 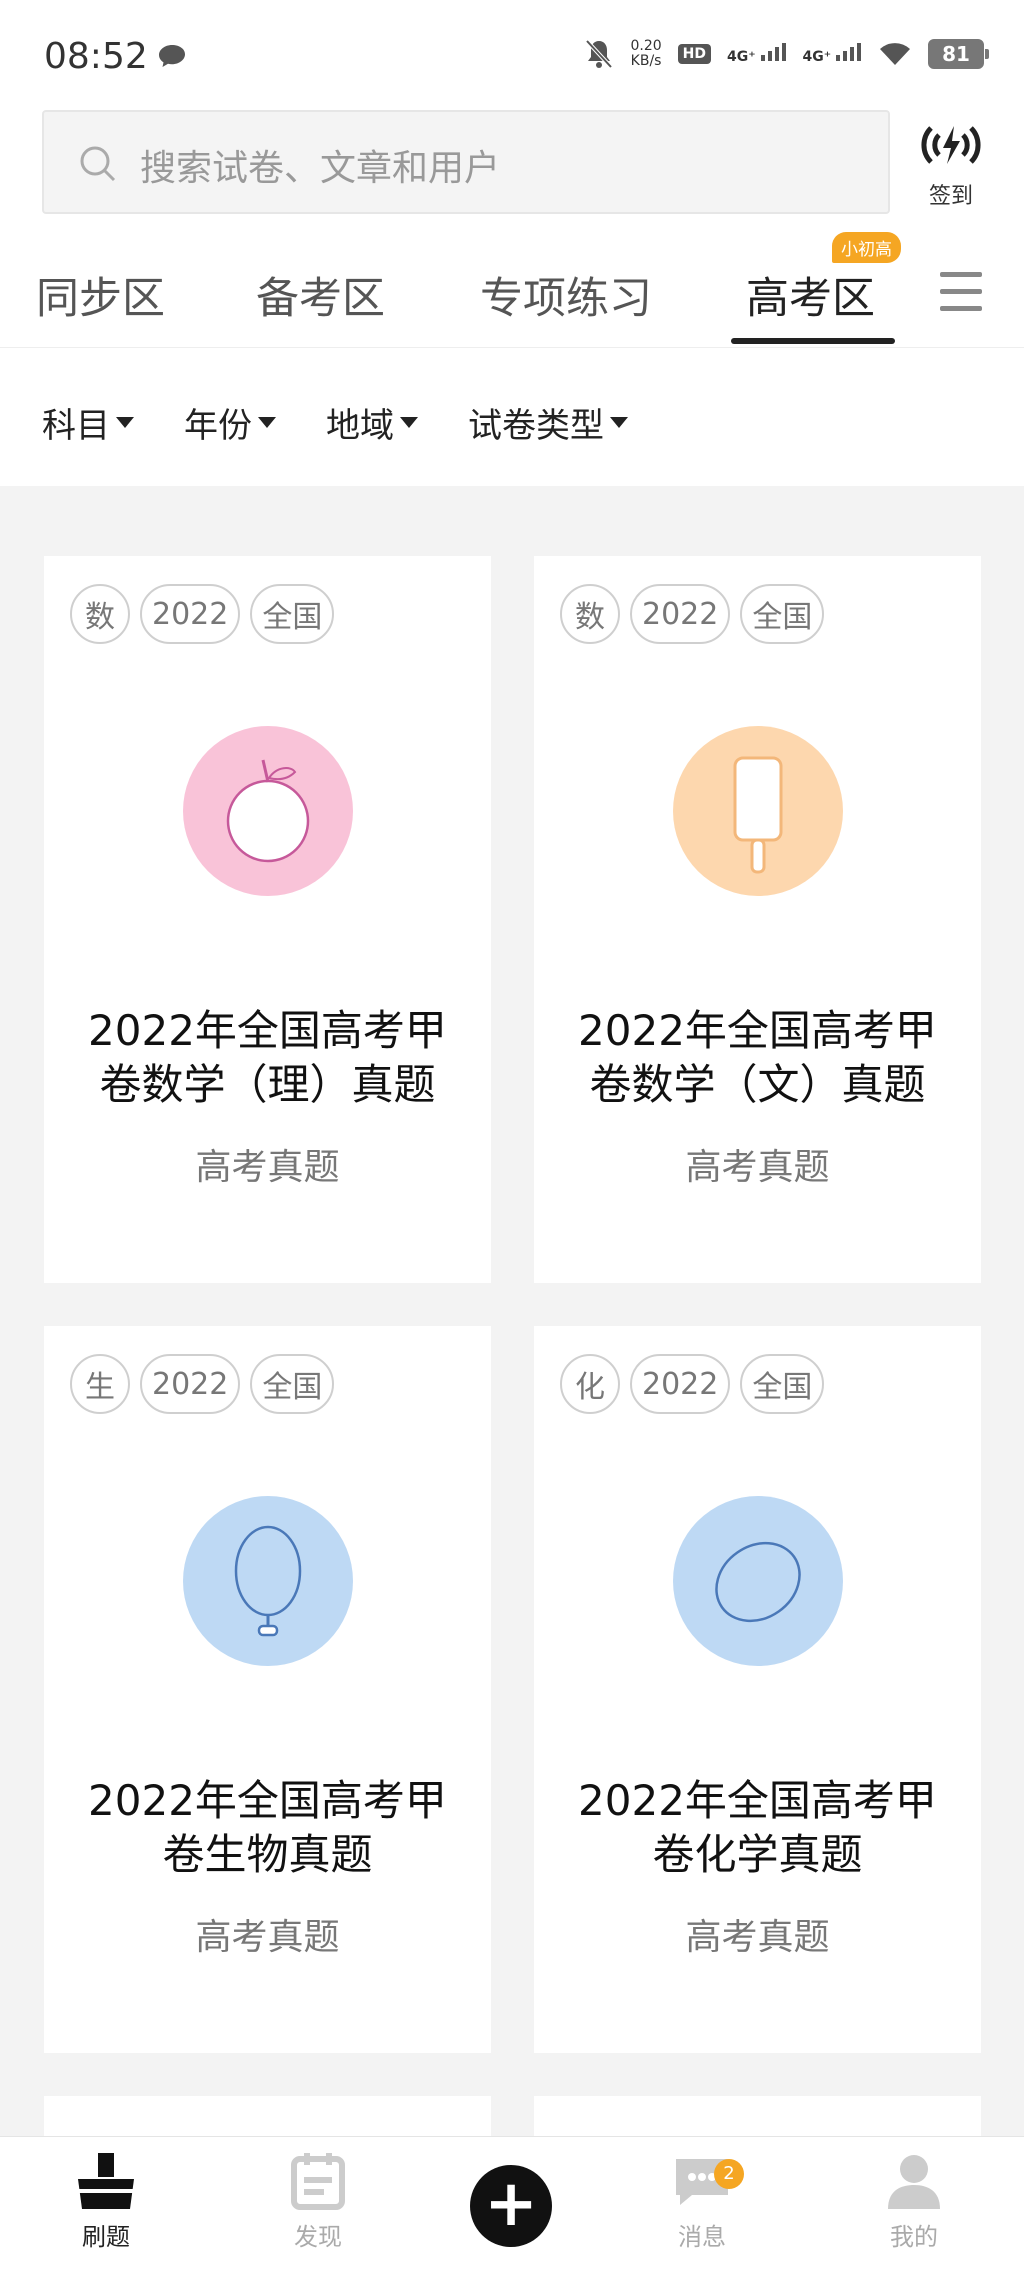 What do you see at coordinates (106, 2181) in the screenshot?
I see `brush-icon` at bounding box center [106, 2181].